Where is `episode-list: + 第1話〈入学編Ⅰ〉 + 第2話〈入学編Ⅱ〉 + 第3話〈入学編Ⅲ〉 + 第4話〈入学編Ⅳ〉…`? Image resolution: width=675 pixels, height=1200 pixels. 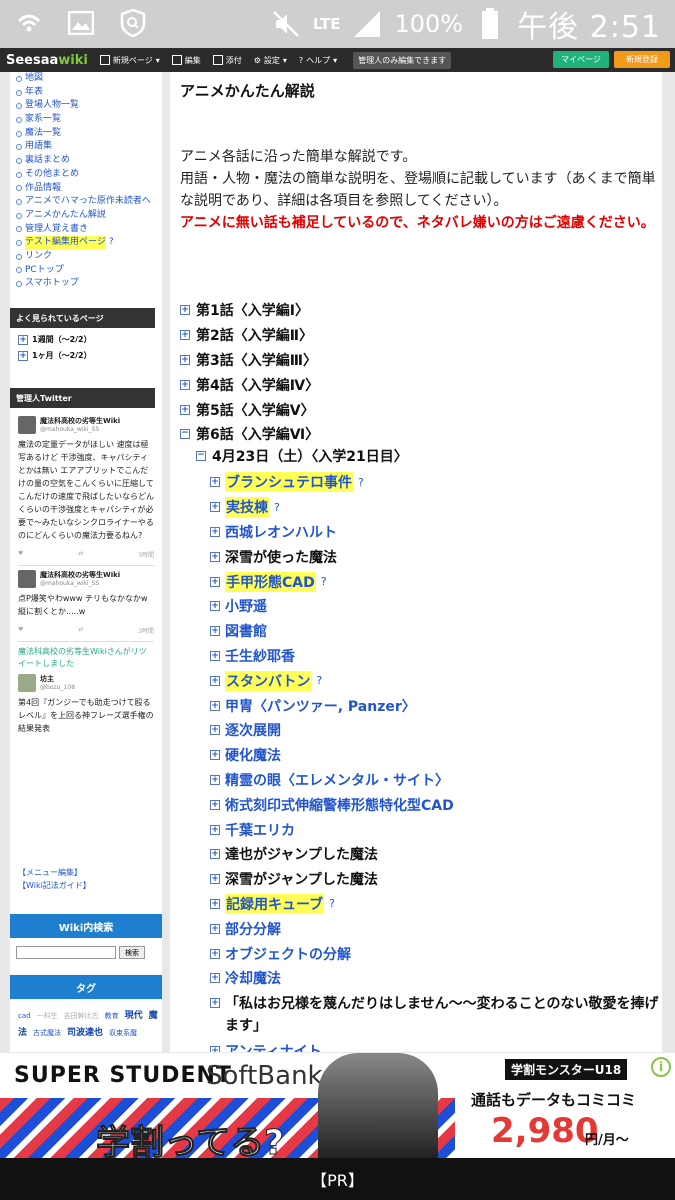 episode-list: + 第1話〈入学編Ⅰ〉 + 第2話〈入学編Ⅱ〉 + 第3話〈入学編Ⅲ〉 + 第4話〈入学編Ⅳ〉… is located at coordinates (420, 372).